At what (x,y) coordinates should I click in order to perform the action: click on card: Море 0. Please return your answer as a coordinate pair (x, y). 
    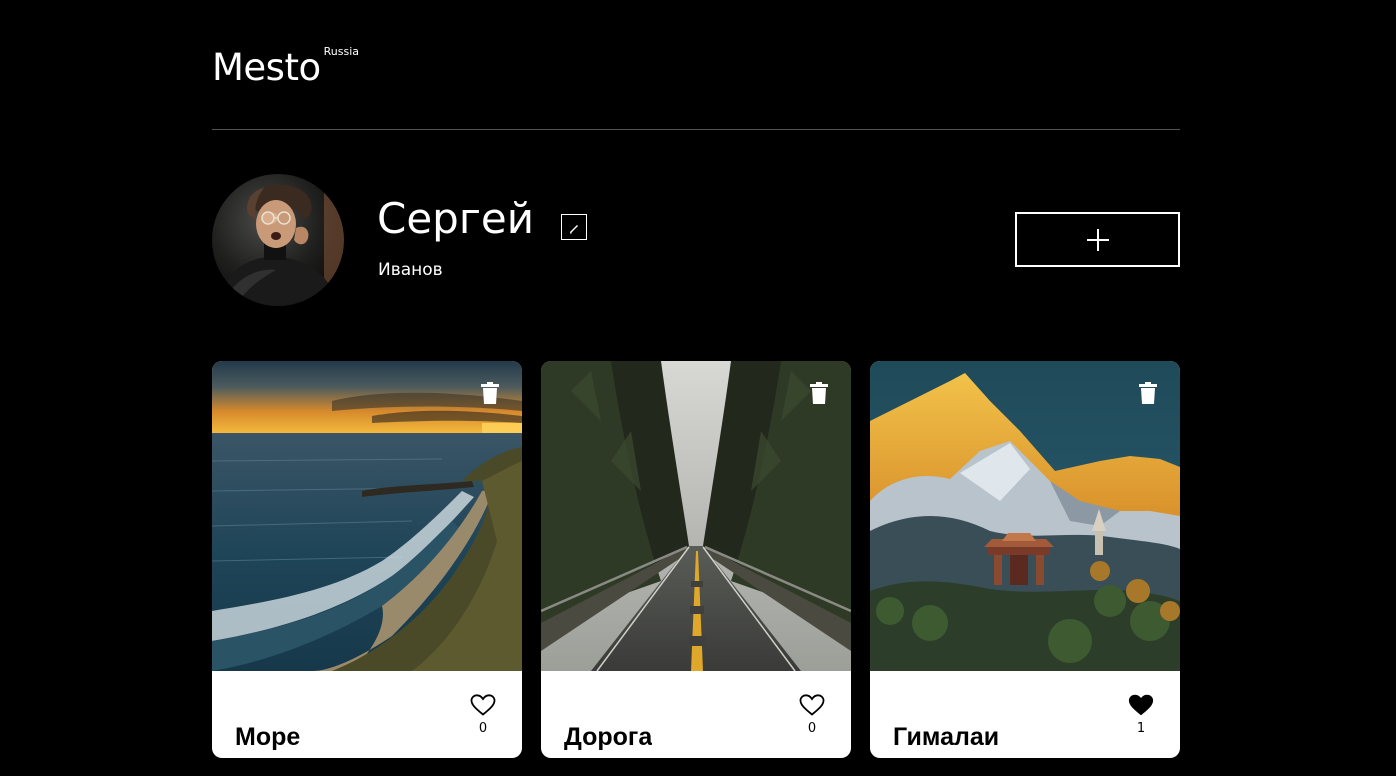
    Looking at the image, I should click on (367, 559).